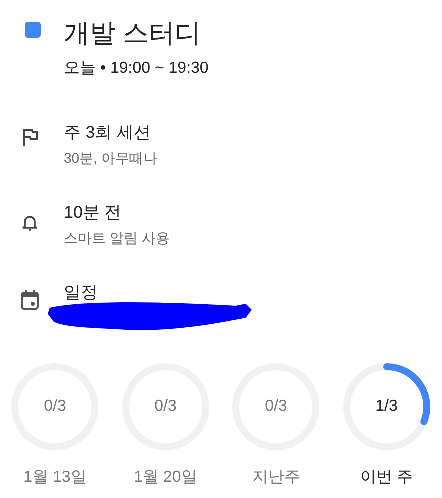 This screenshot has height=498, width=442. What do you see at coordinates (81, 293) in the screenshot?
I see `detail-title: 일정` at bounding box center [81, 293].